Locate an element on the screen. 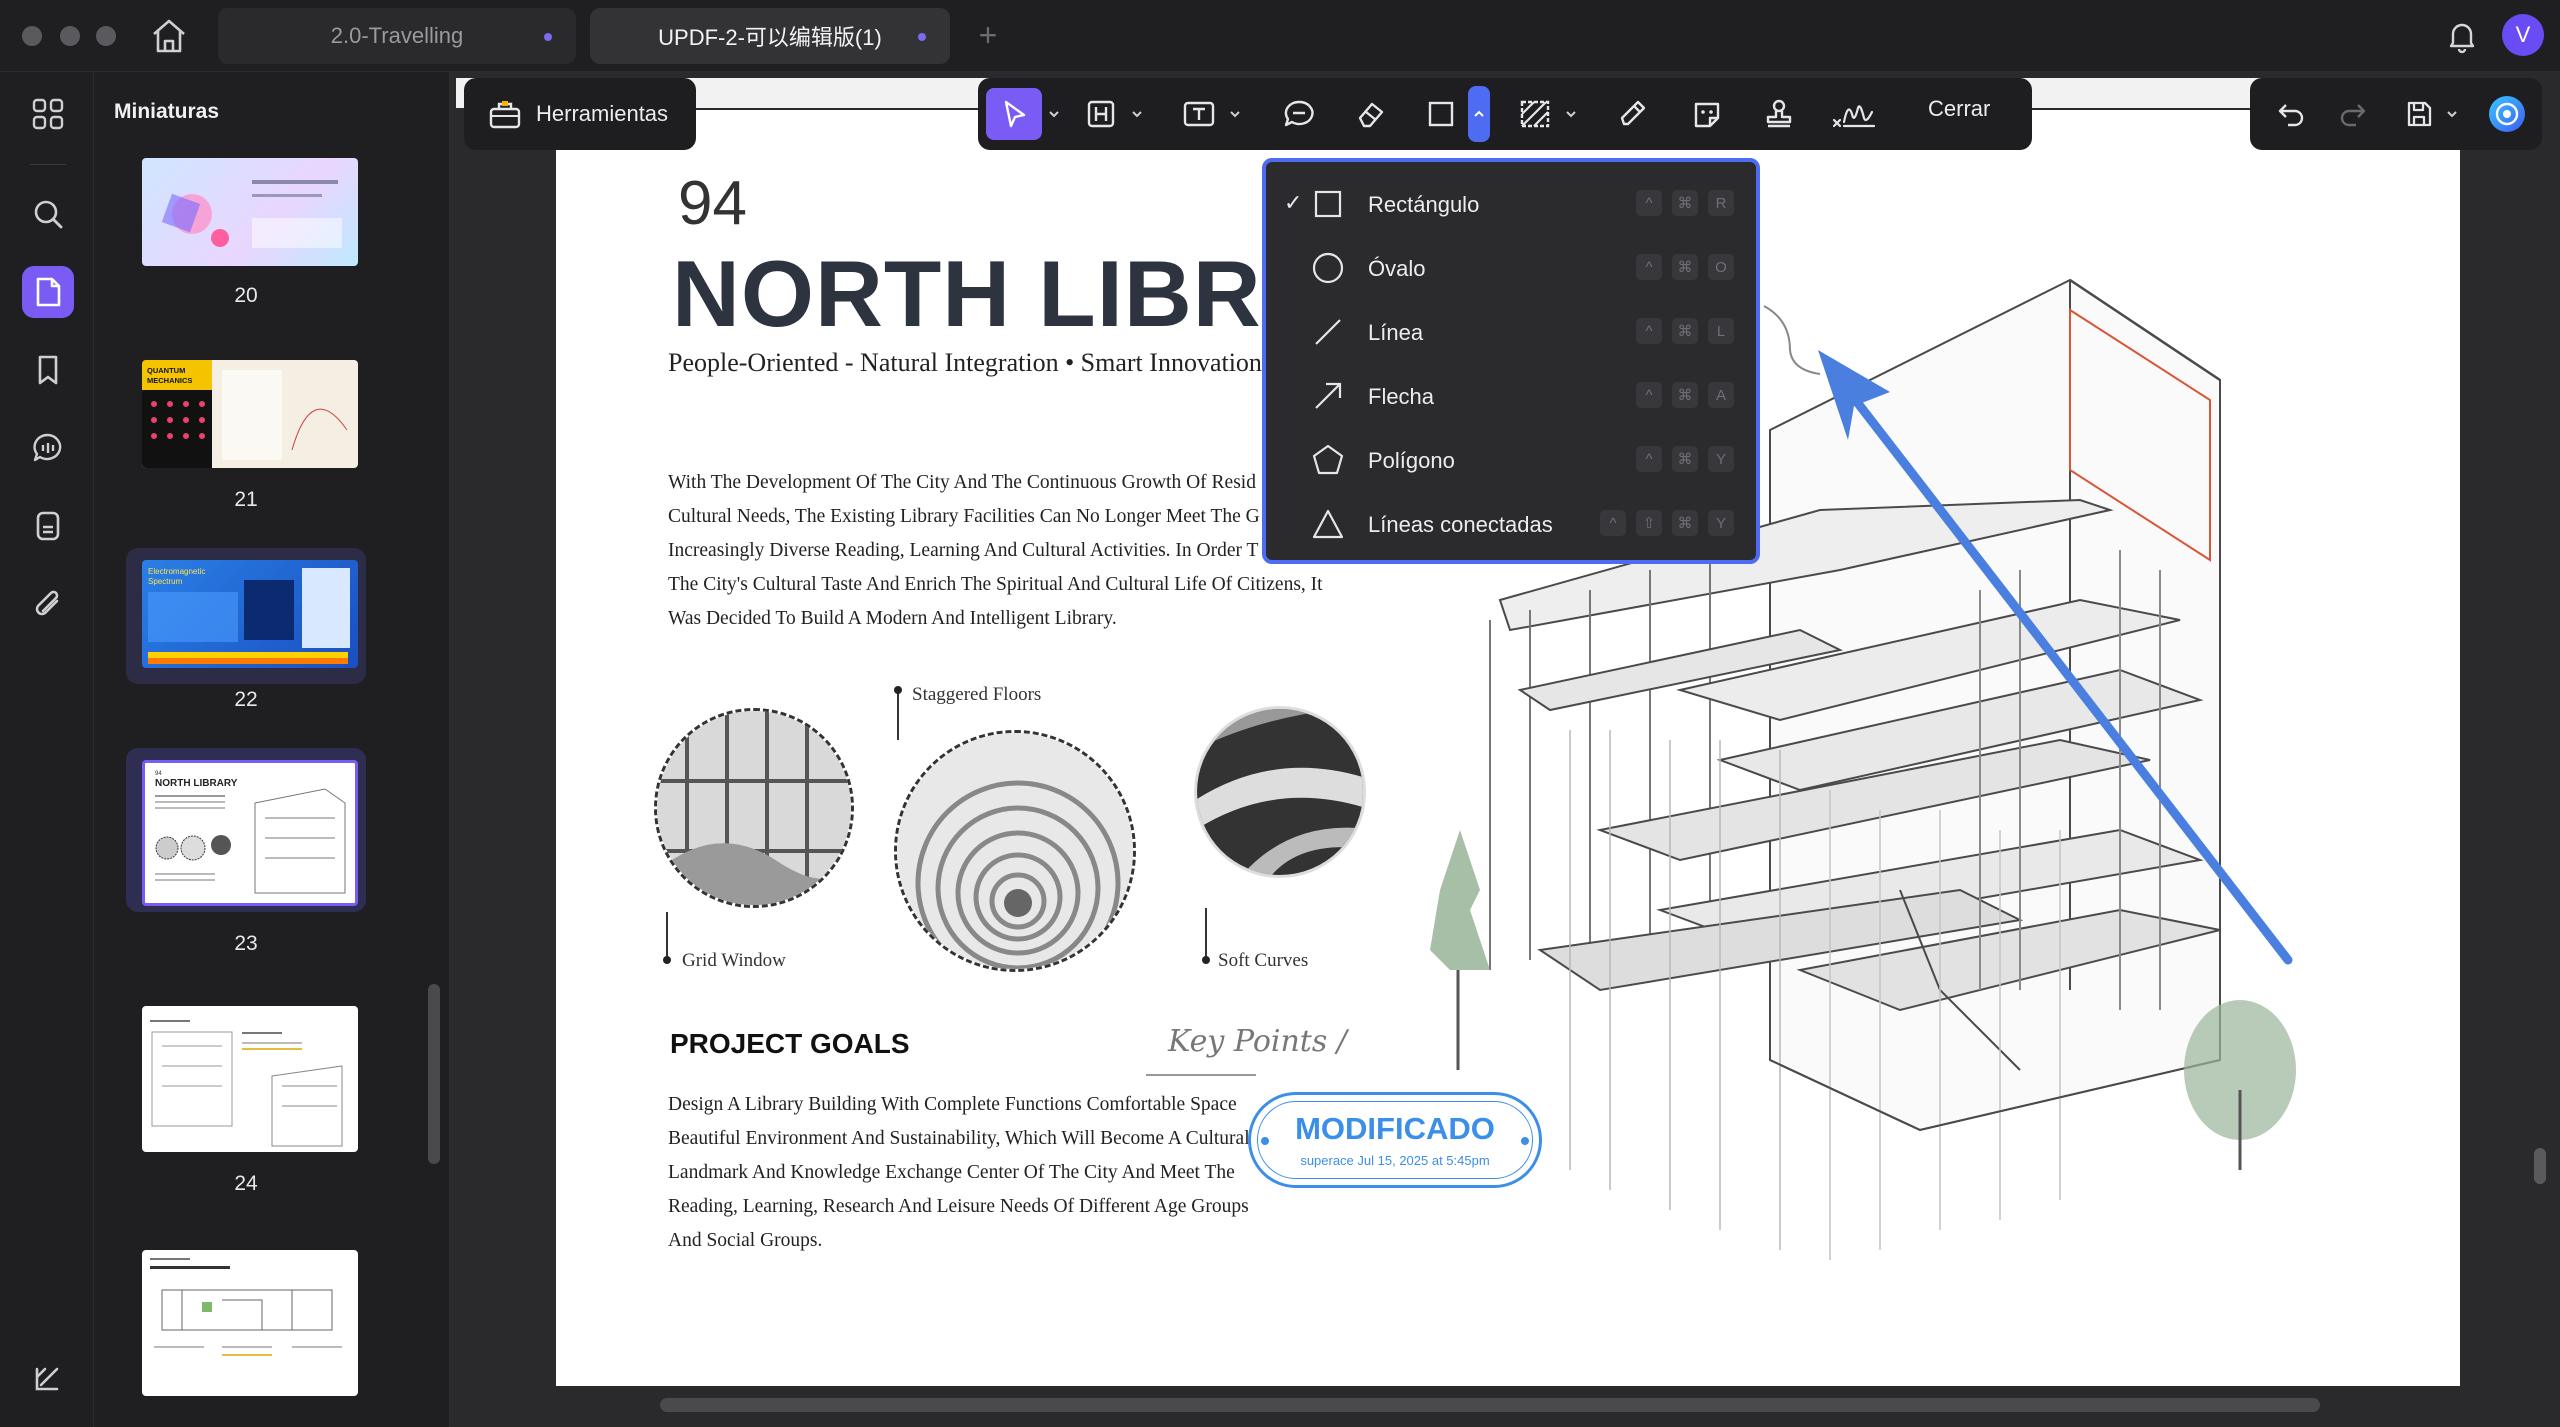 This screenshot has width=2560, height=1427. menu-item-connected-lines: Líneas conectadas ^ ⇧ ⌘ Y is located at coordinates (1511, 524).